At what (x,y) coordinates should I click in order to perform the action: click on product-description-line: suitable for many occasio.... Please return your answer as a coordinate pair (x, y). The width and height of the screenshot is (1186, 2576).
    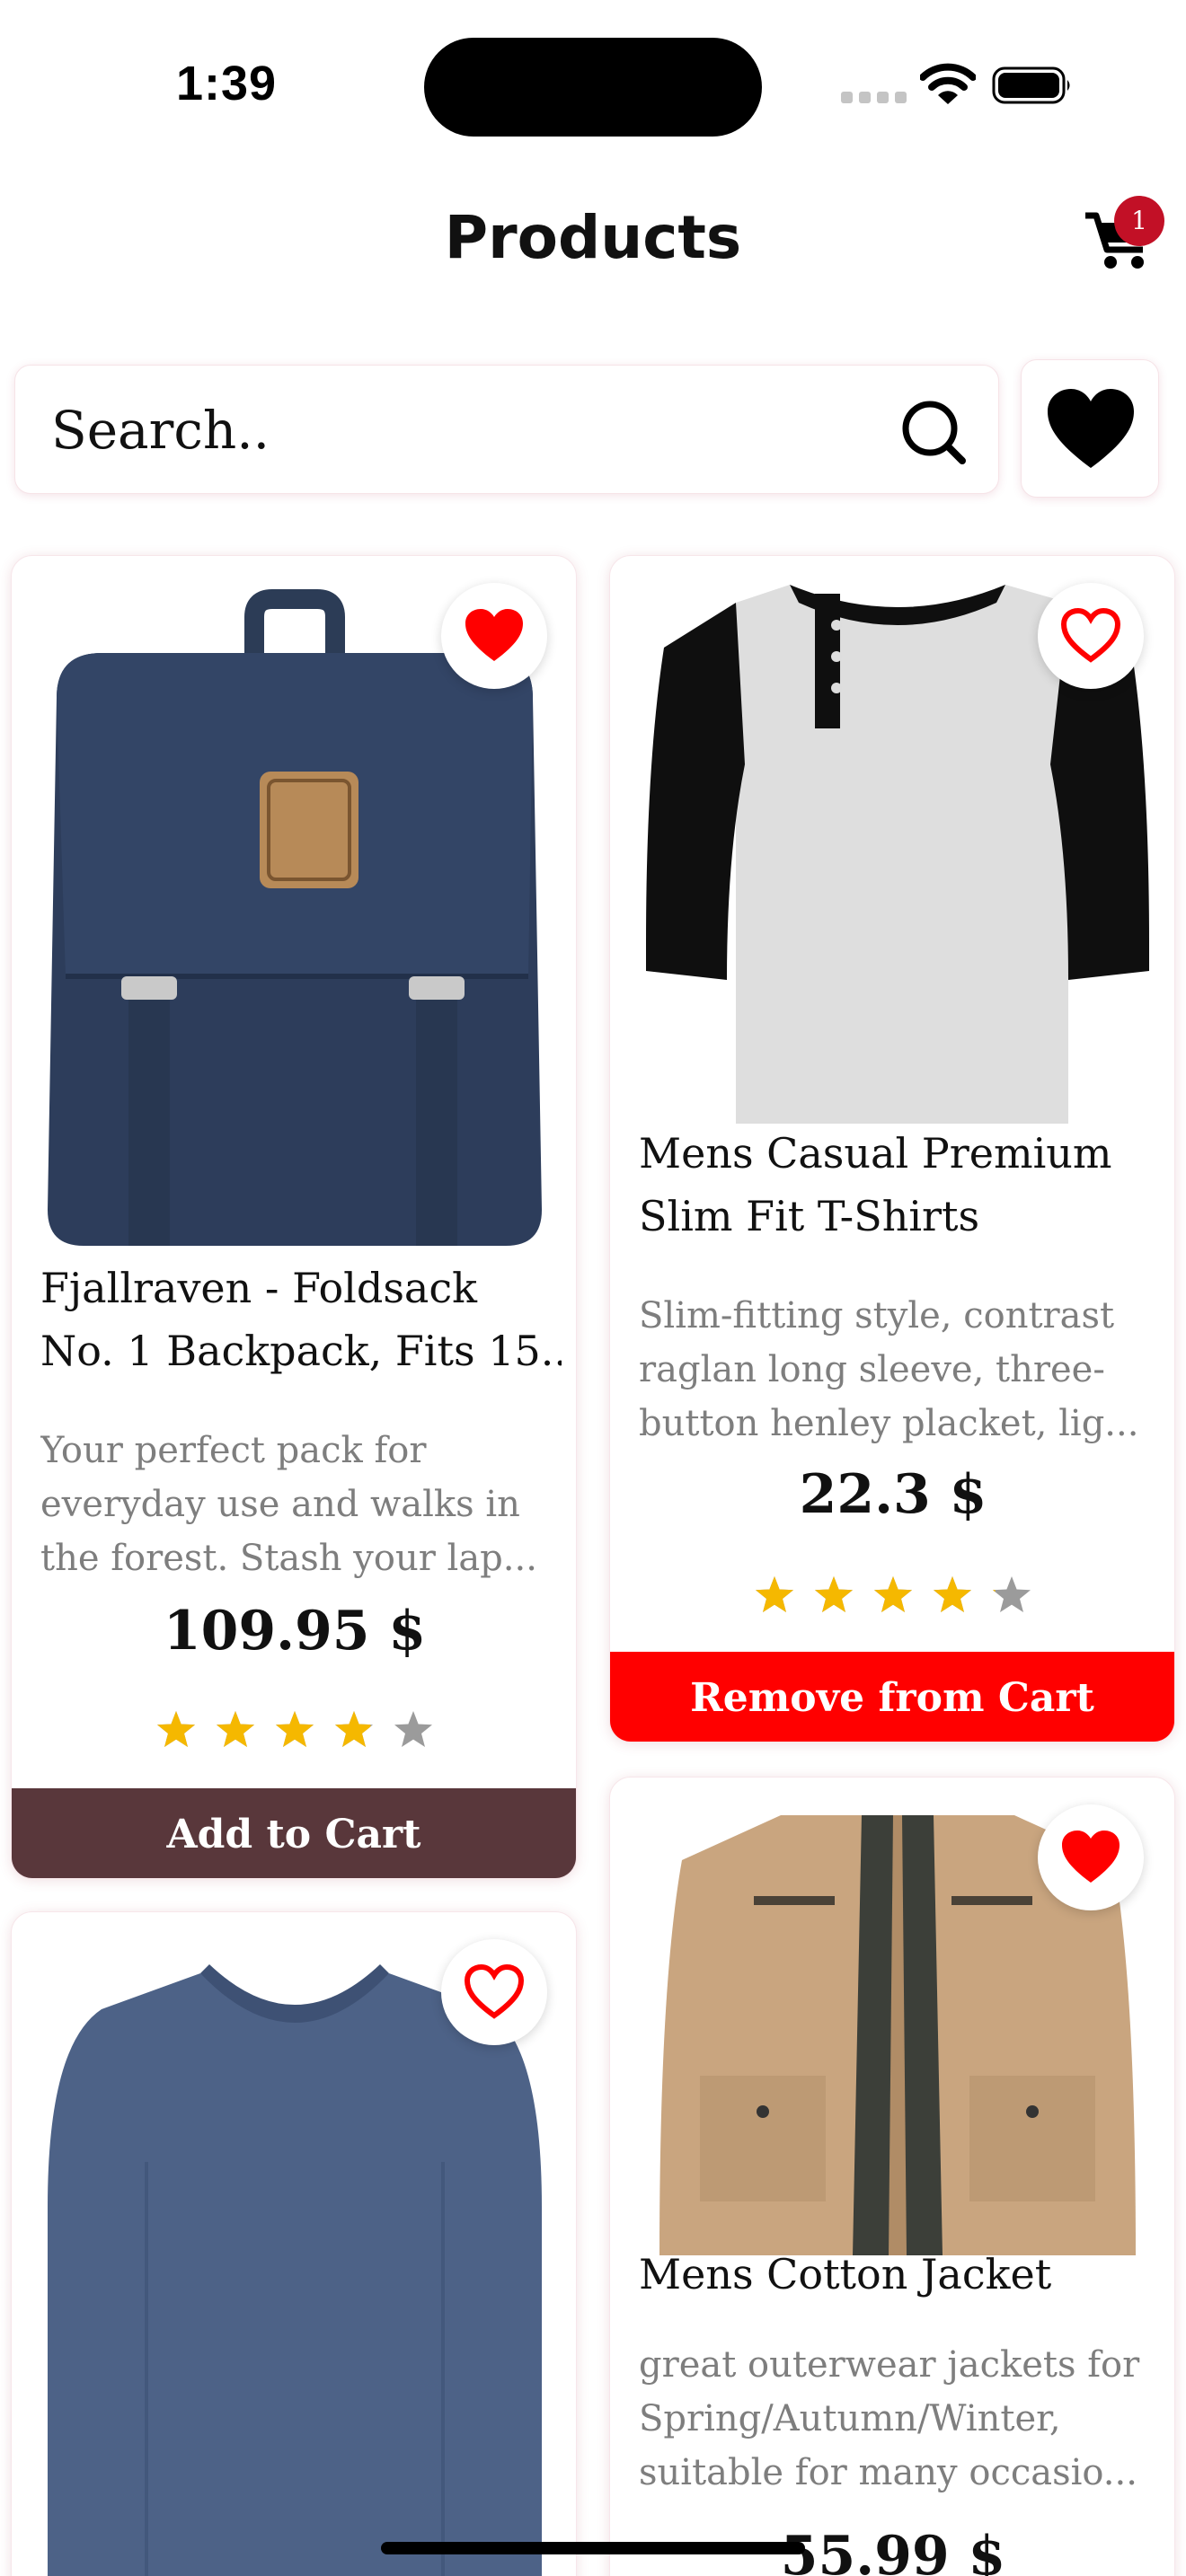
    Looking at the image, I should click on (888, 2472).